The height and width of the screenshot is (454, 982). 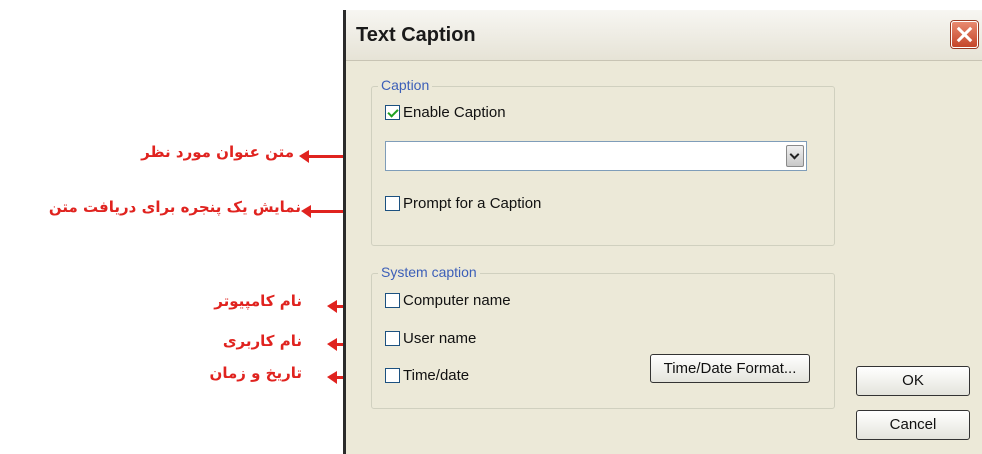 I want to click on time-date-checkbox-row: Time/date, so click(x=427, y=375).